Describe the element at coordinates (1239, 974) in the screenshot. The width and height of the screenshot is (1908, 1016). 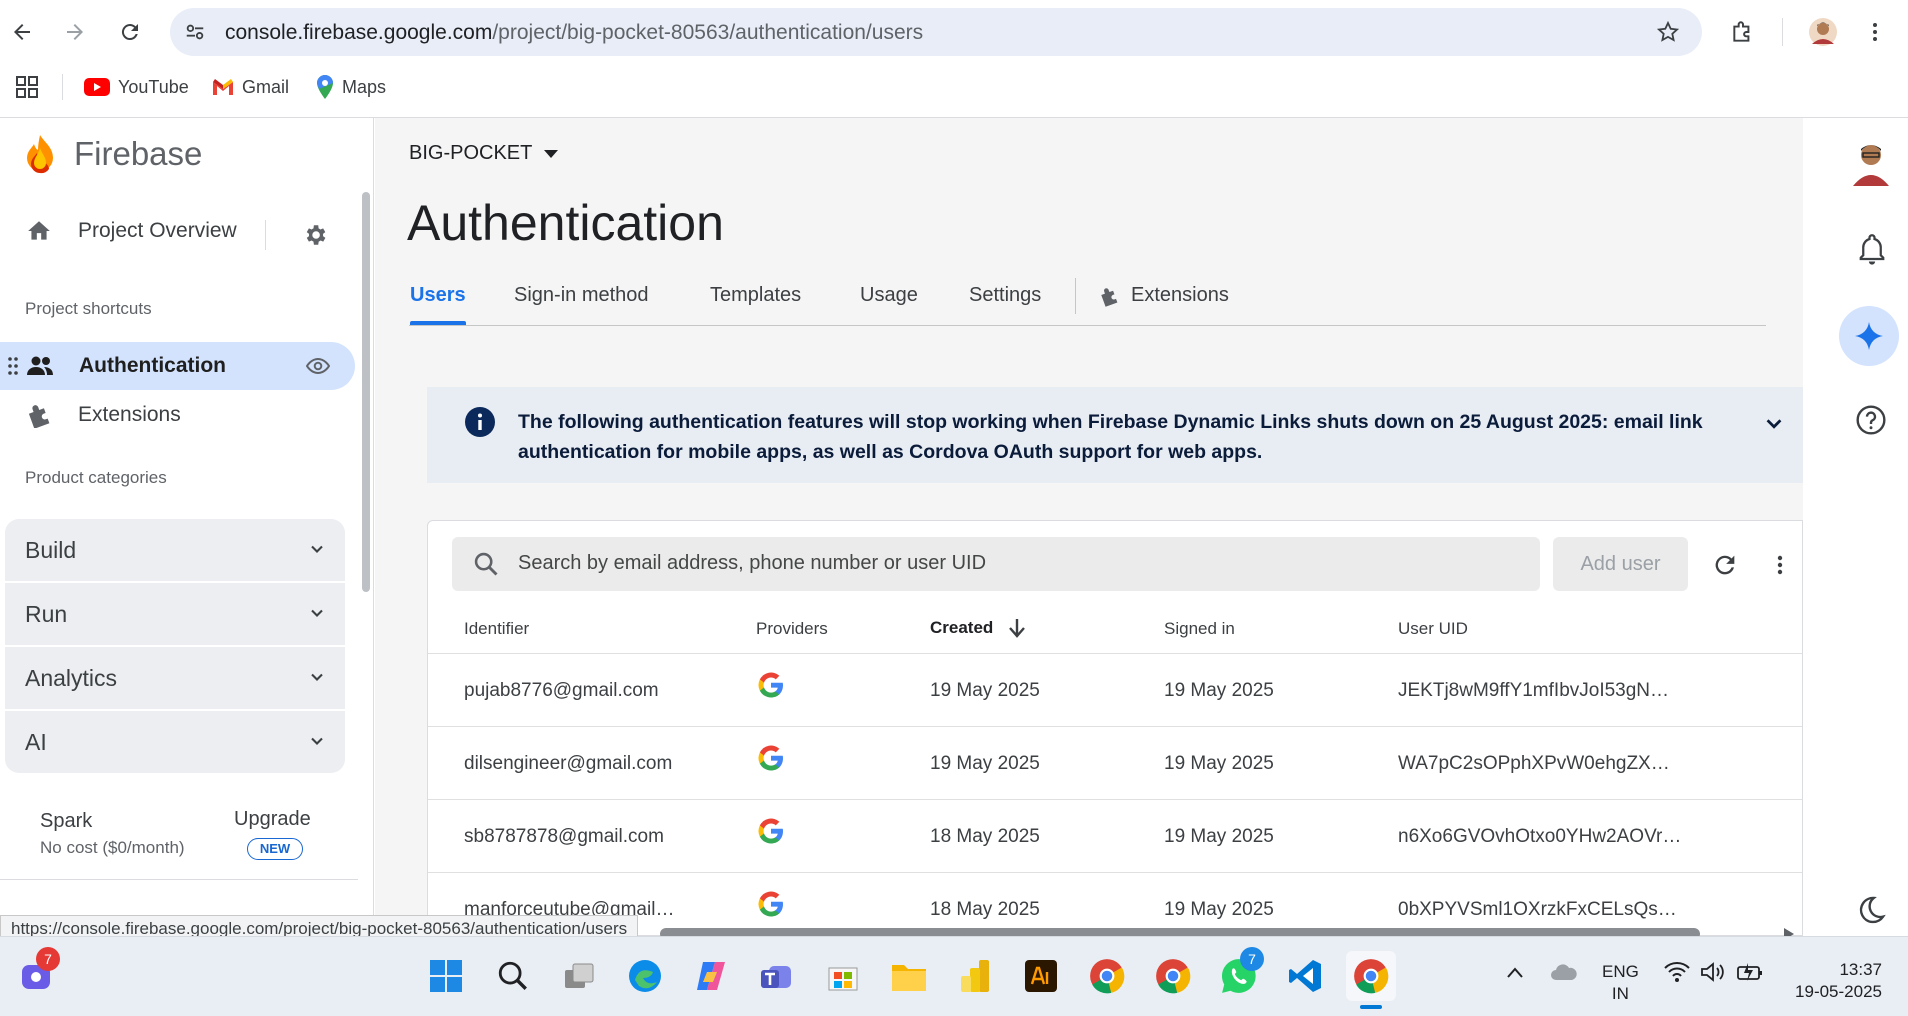
I see `taskbar-whatsapp: 7` at that location.